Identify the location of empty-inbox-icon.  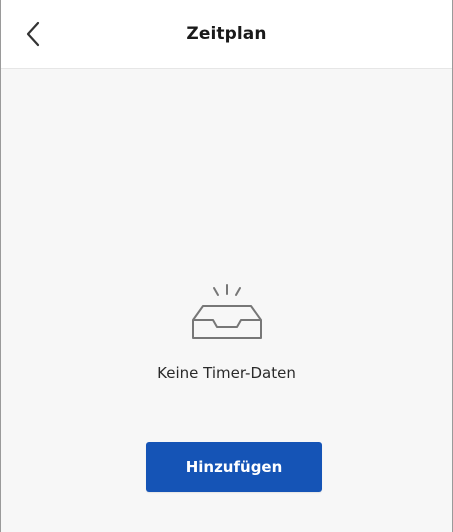
(226, 311).